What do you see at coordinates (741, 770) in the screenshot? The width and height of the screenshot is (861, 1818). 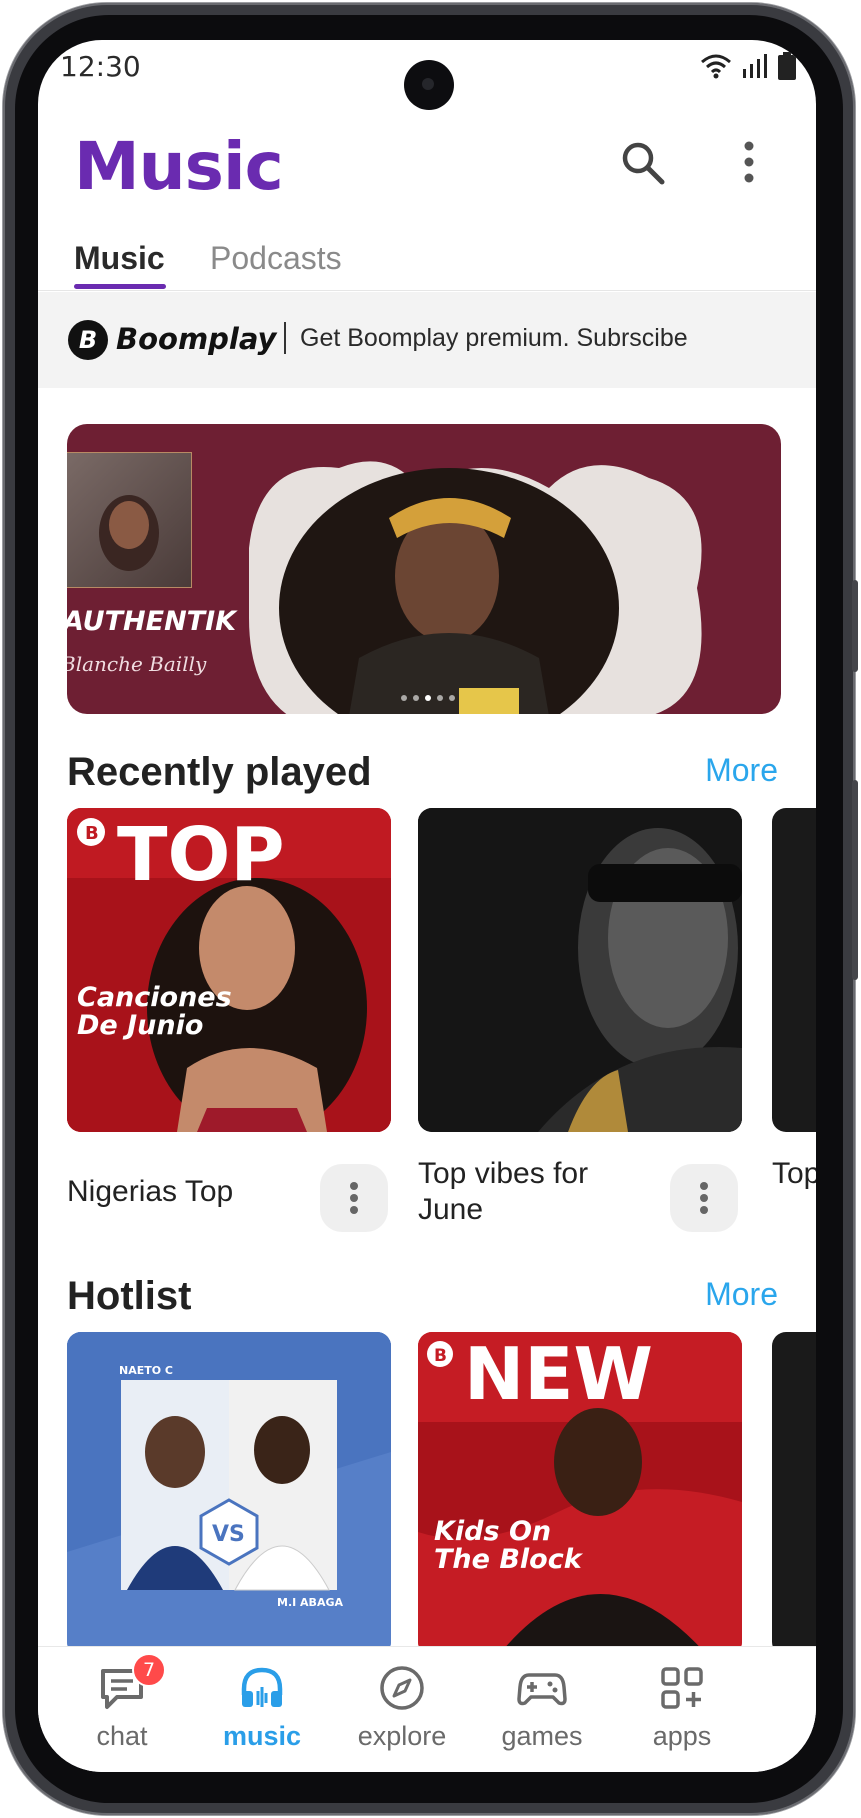 I see `recently-played-more-link: More` at bounding box center [741, 770].